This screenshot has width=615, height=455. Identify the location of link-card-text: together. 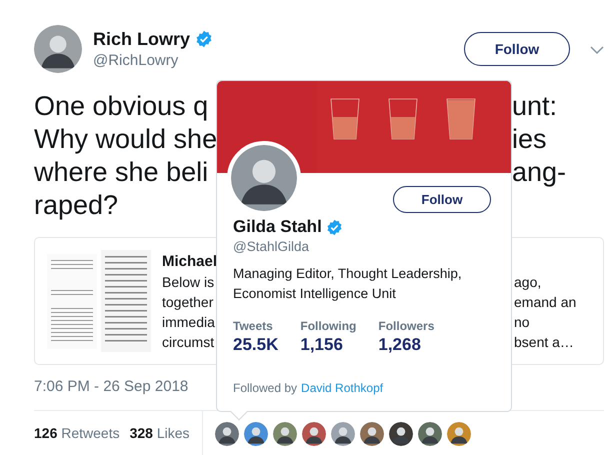
(188, 302).